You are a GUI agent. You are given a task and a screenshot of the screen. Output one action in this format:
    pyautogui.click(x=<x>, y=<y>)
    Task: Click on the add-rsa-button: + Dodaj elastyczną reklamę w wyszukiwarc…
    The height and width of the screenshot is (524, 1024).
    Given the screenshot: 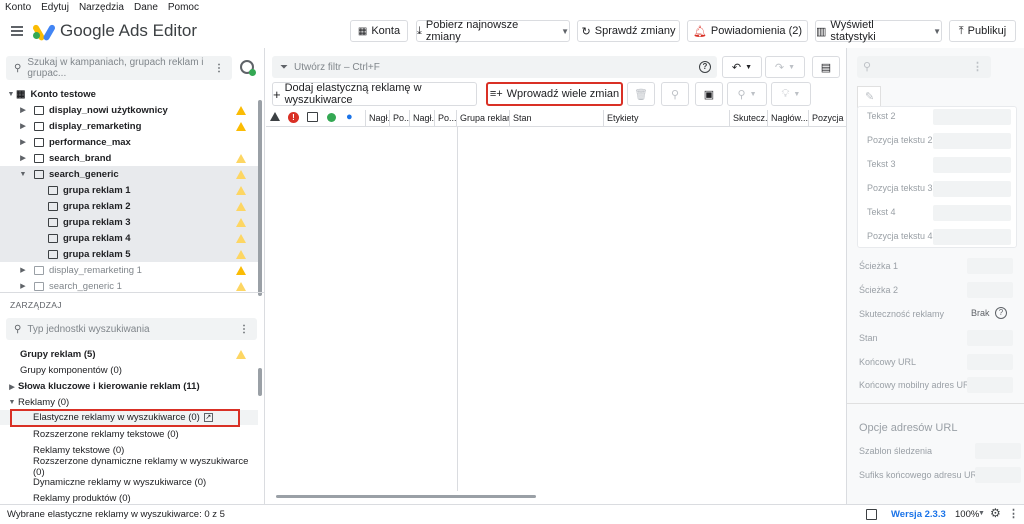 What is the action you would take?
    pyautogui.click(x=374, y=94)
    